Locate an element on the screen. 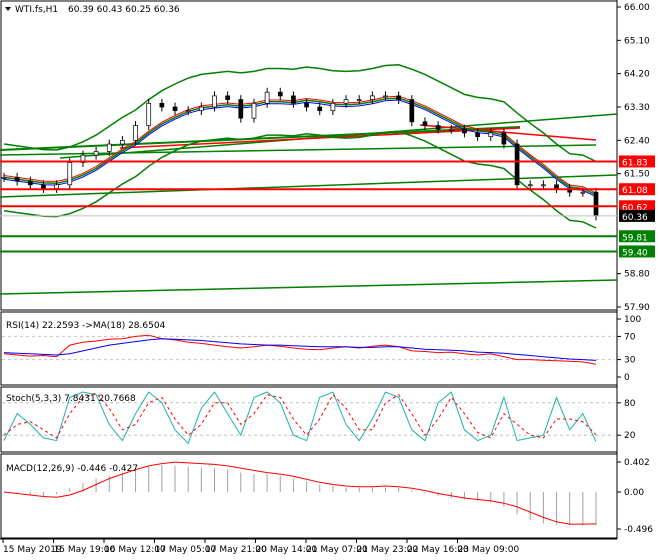 Image resolution: width=660 pixels, height=560 pixels. rsi-tick-label: 100 is located at coordinates (632, 320).